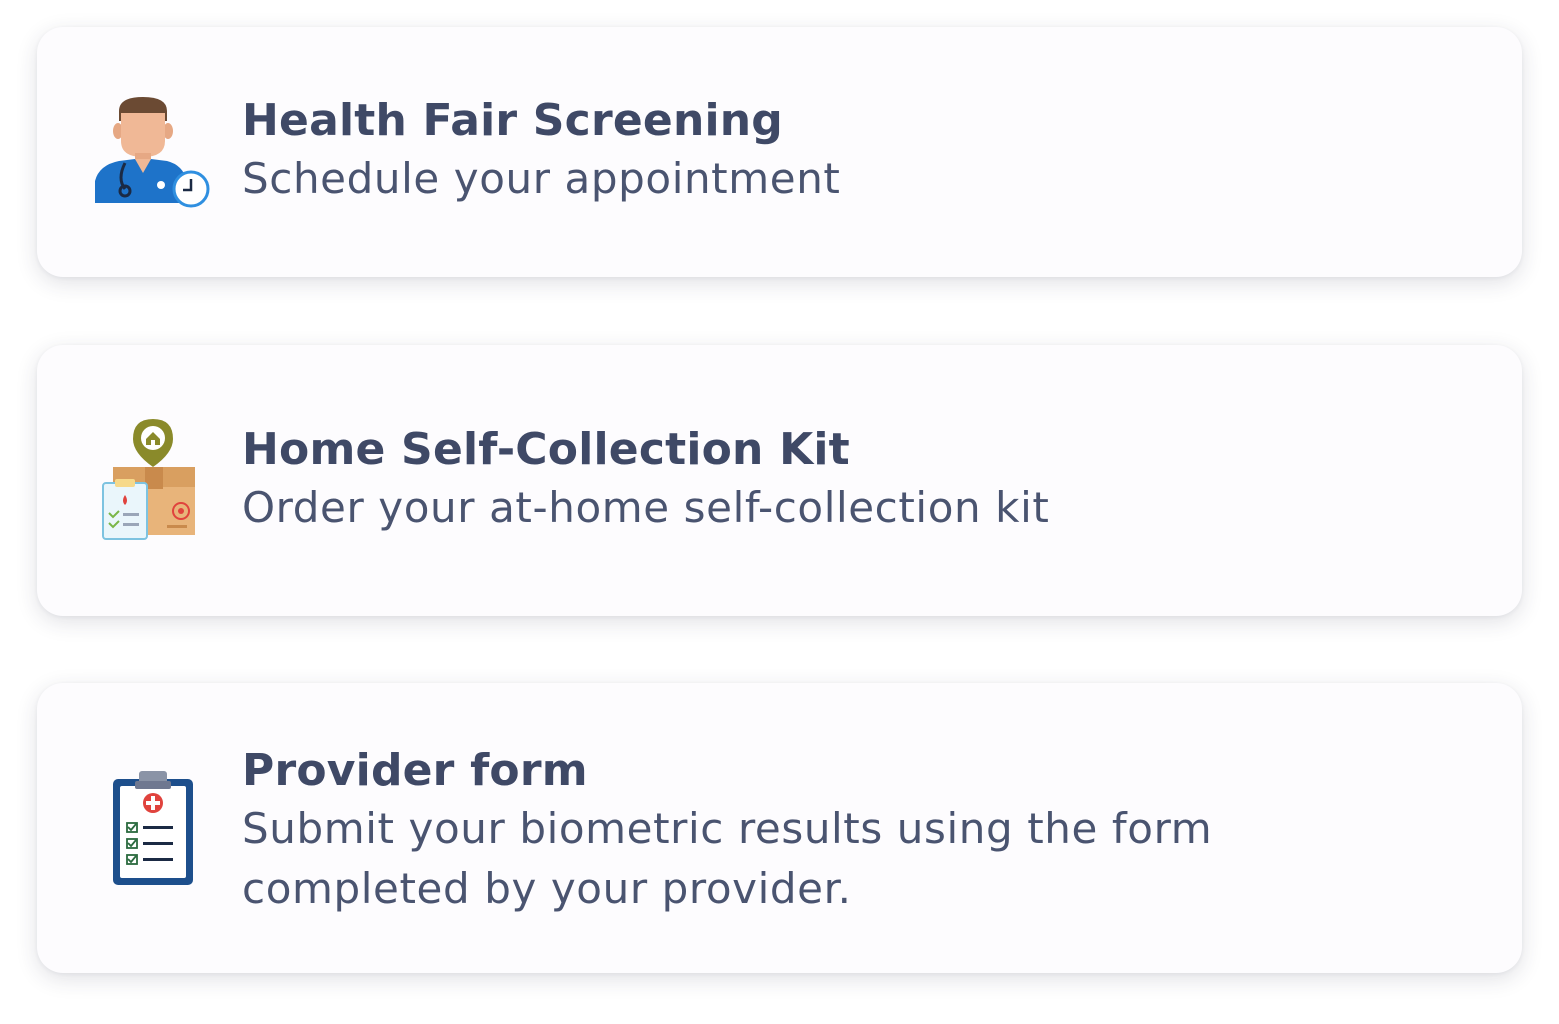  I want to click on medical-clipboard-icon, so click(155, 829).